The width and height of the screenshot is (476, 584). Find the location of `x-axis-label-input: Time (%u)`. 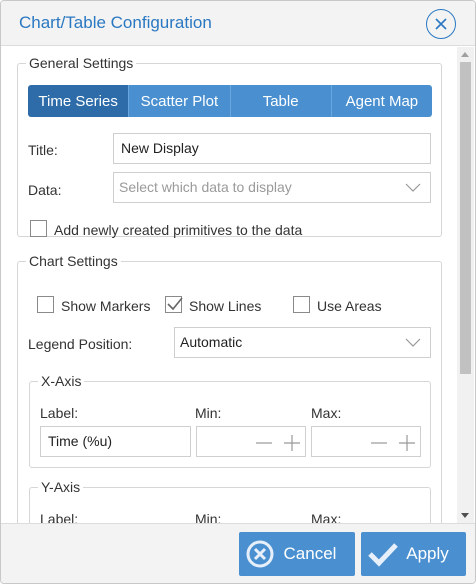

x-axis-label-input: Time (%u) is located at coordinates (115, 441).